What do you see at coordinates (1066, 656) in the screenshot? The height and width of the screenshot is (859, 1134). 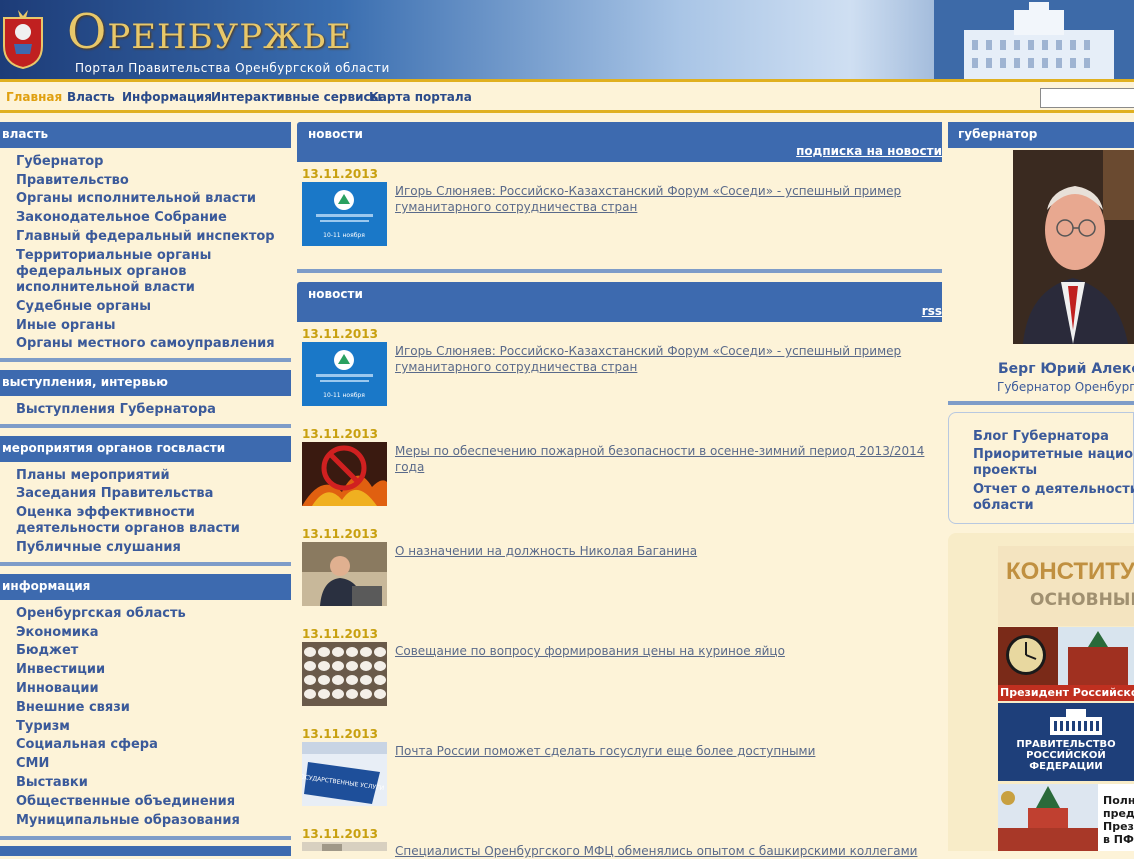 I see `kremlin-clock-image` at bounding box center [1066, 656].